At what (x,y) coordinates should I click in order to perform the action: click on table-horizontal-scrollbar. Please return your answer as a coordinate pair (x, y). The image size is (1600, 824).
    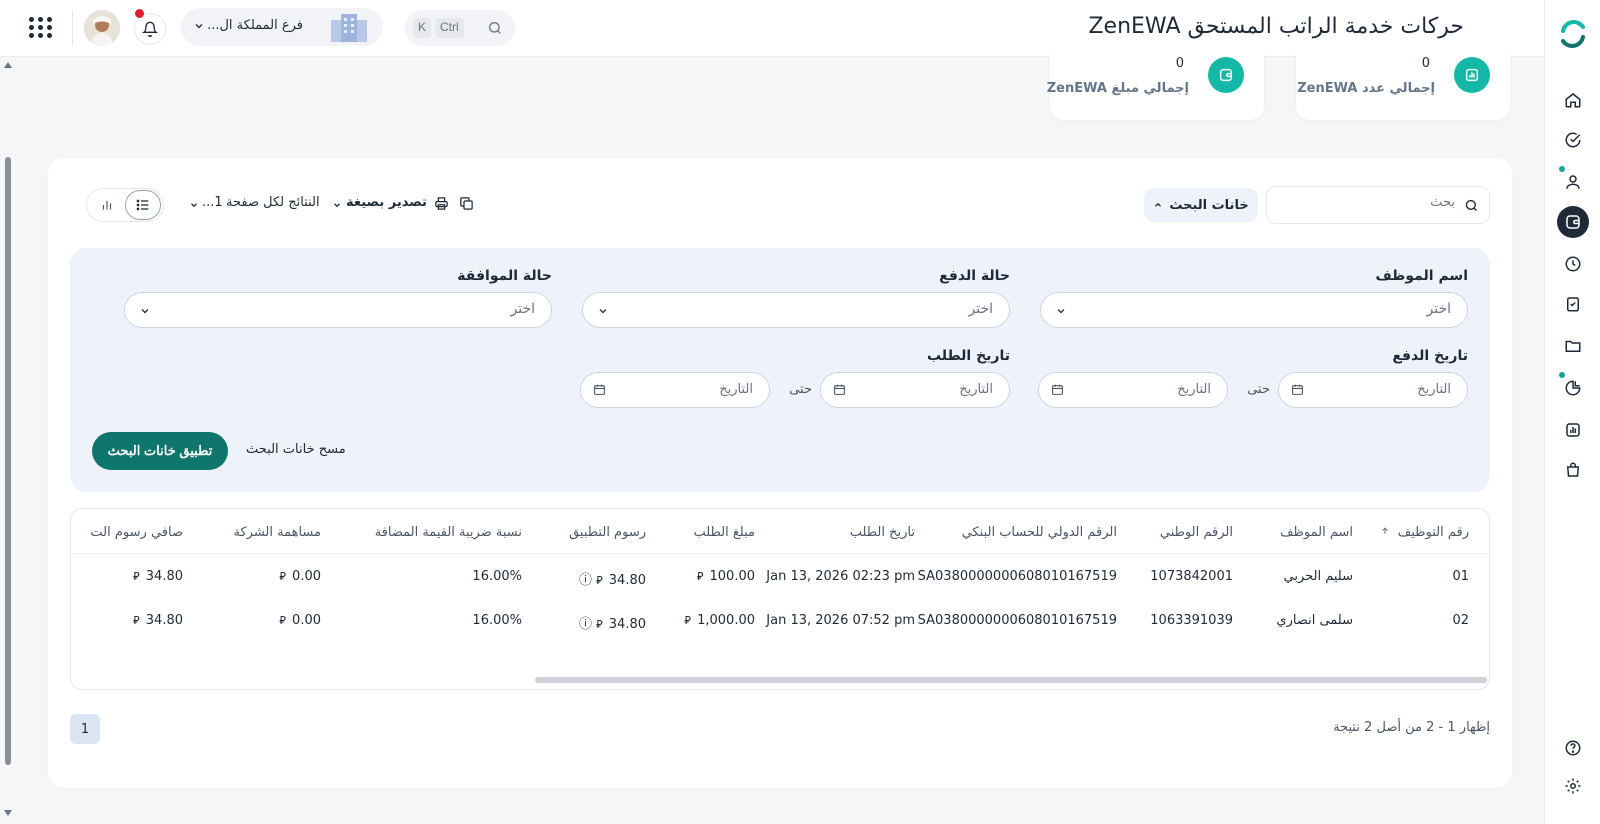
    Looking at the image, I should click on (1011, 680).